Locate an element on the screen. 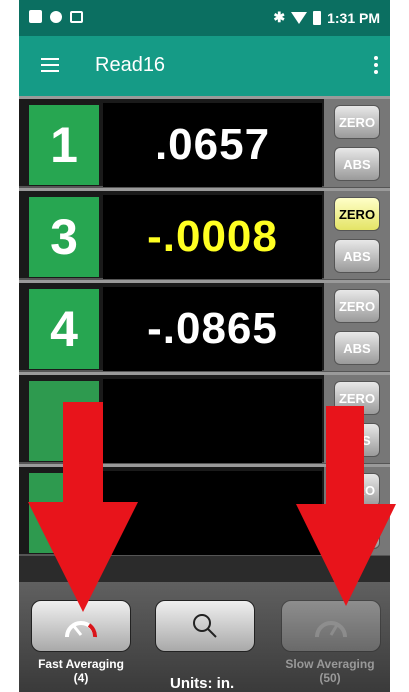 This screenshot has height=692, width=409. cast-icon is located at coordinates (76, 16).